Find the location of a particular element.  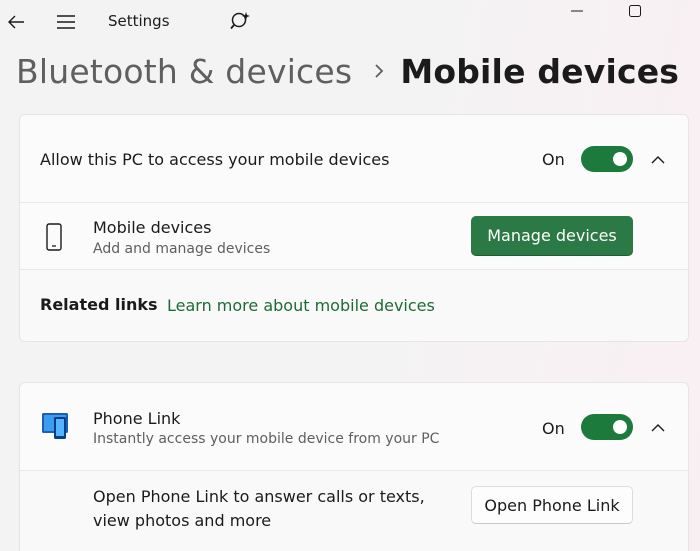

hamburger-menu-icon is located at coordinates (66, 22).